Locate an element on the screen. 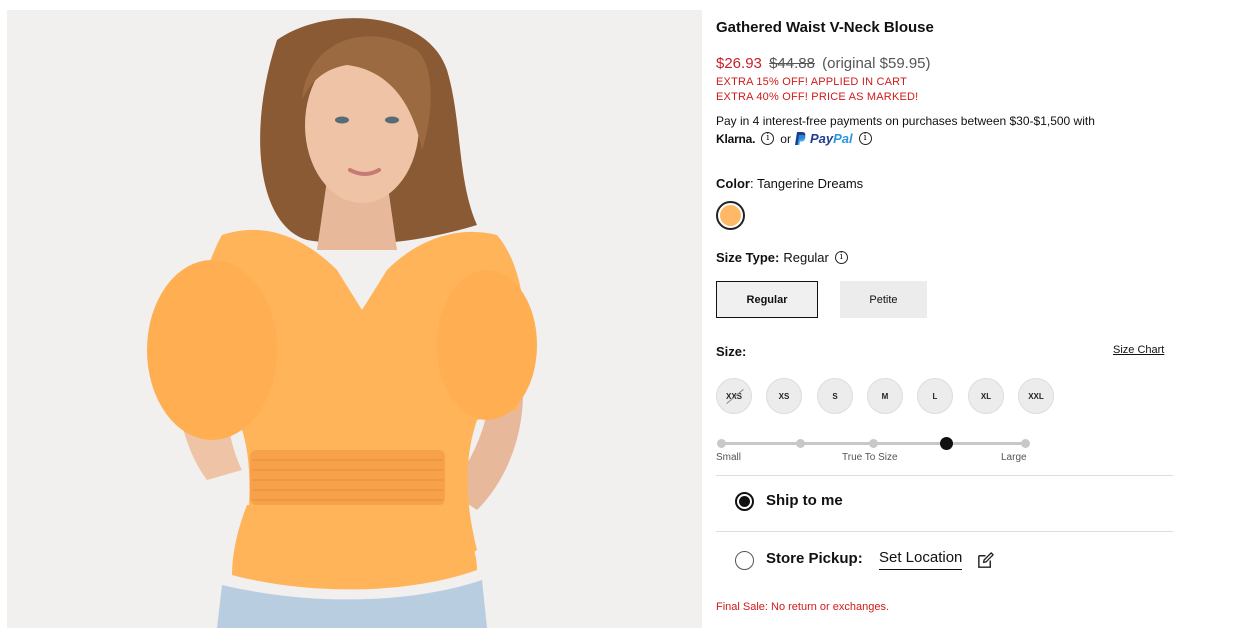 The width and height of the screenshot is (1243, 628). promo-message-cart: EXTRA 15% OFF! APPLIED IN CART is located at coordinates (812, 82).